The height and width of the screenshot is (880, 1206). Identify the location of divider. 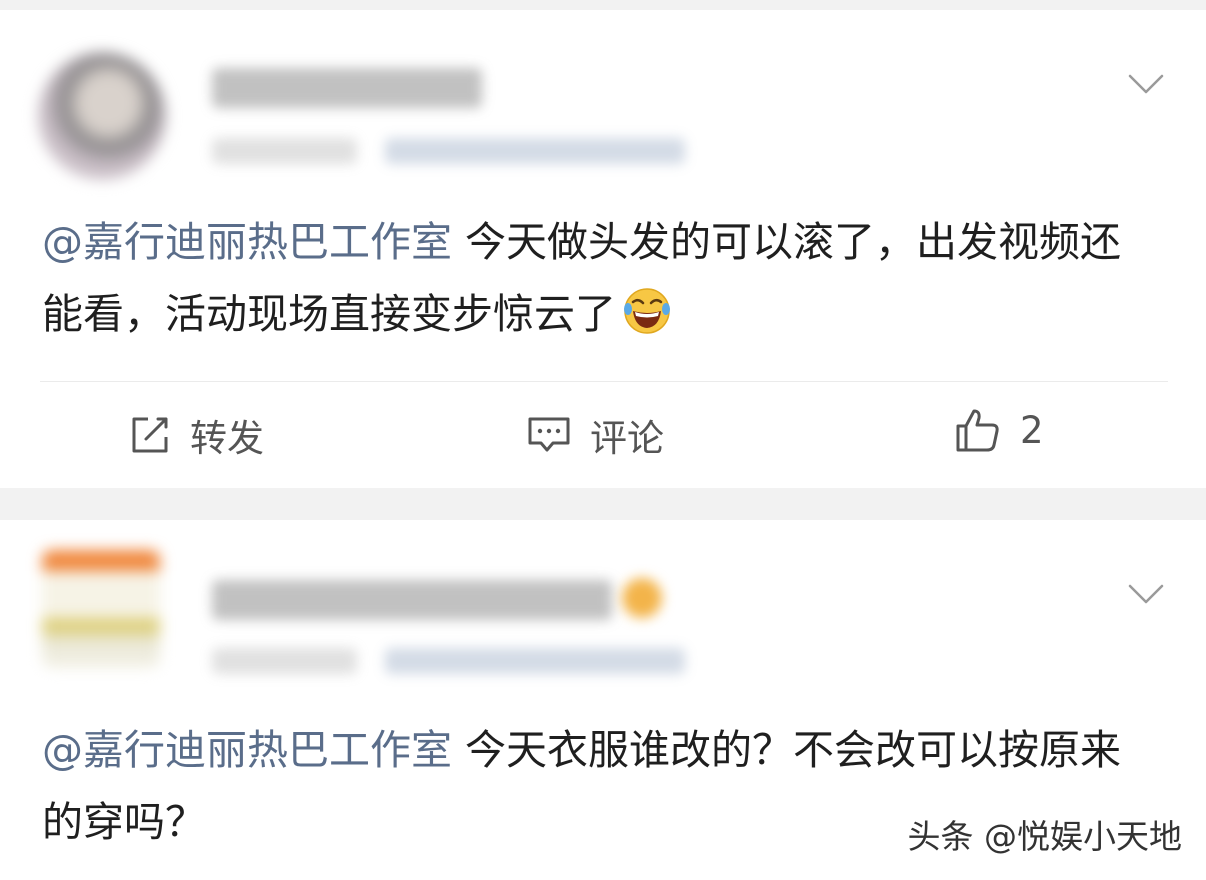
(604, 381).